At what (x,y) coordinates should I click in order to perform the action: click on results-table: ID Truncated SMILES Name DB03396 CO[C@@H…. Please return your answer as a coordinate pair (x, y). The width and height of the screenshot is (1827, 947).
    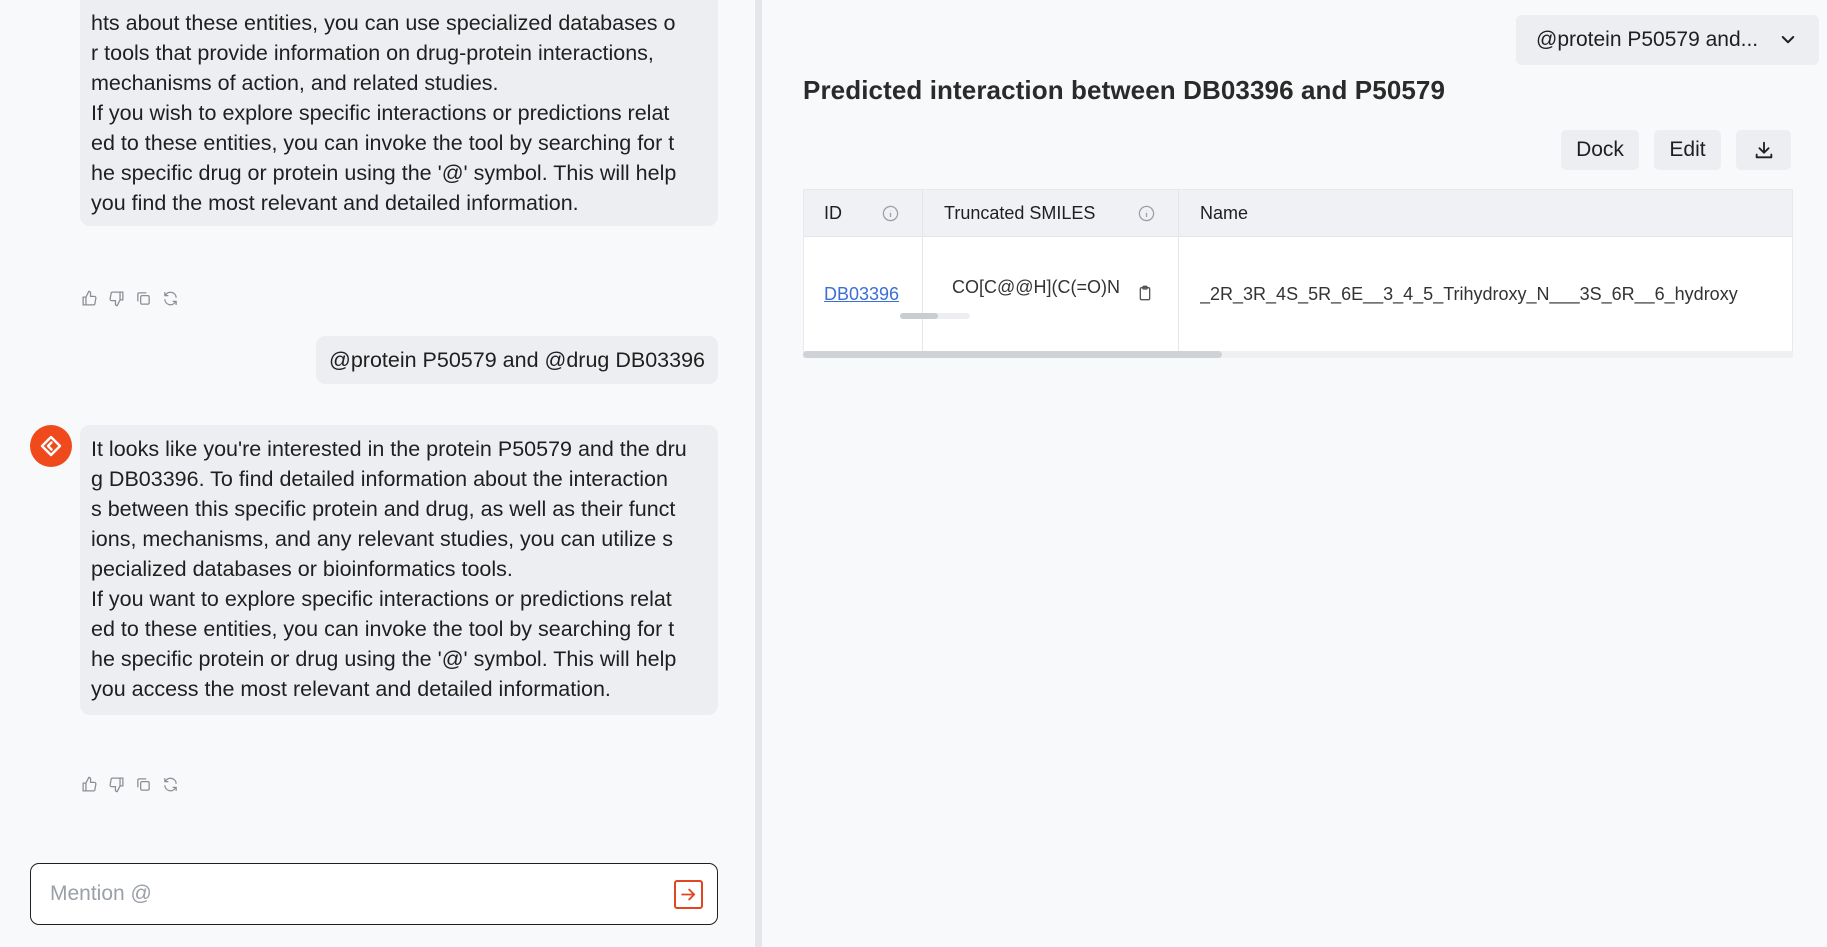
    Looking at the image, I should click on (1298, 270).